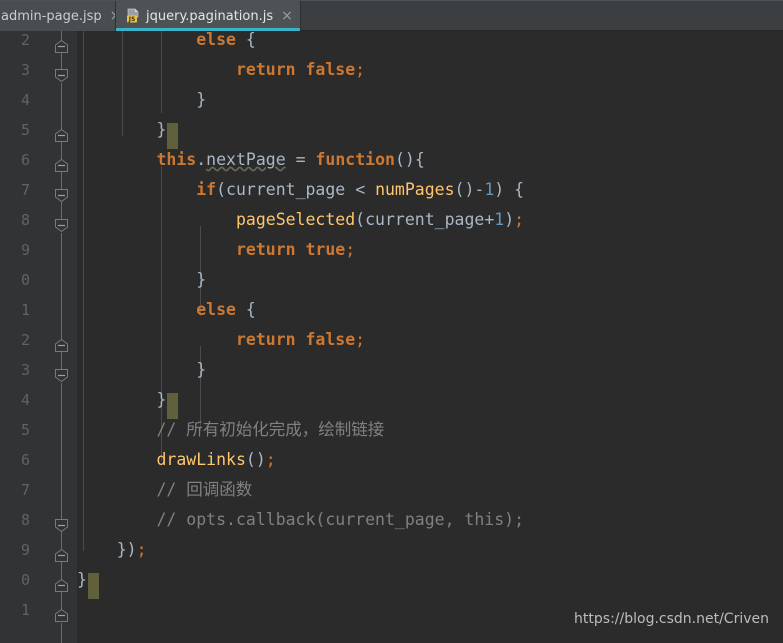 The width and height of the screenshot is (783, 643). What do you see at coordinates (38, 337) in the screenshot?
I see `editor-gutter: 2 3 4 5 6 7 8 9 0 1 2 3 4 5 6 7 8 9 0 1` at bounding box center [38, 337].